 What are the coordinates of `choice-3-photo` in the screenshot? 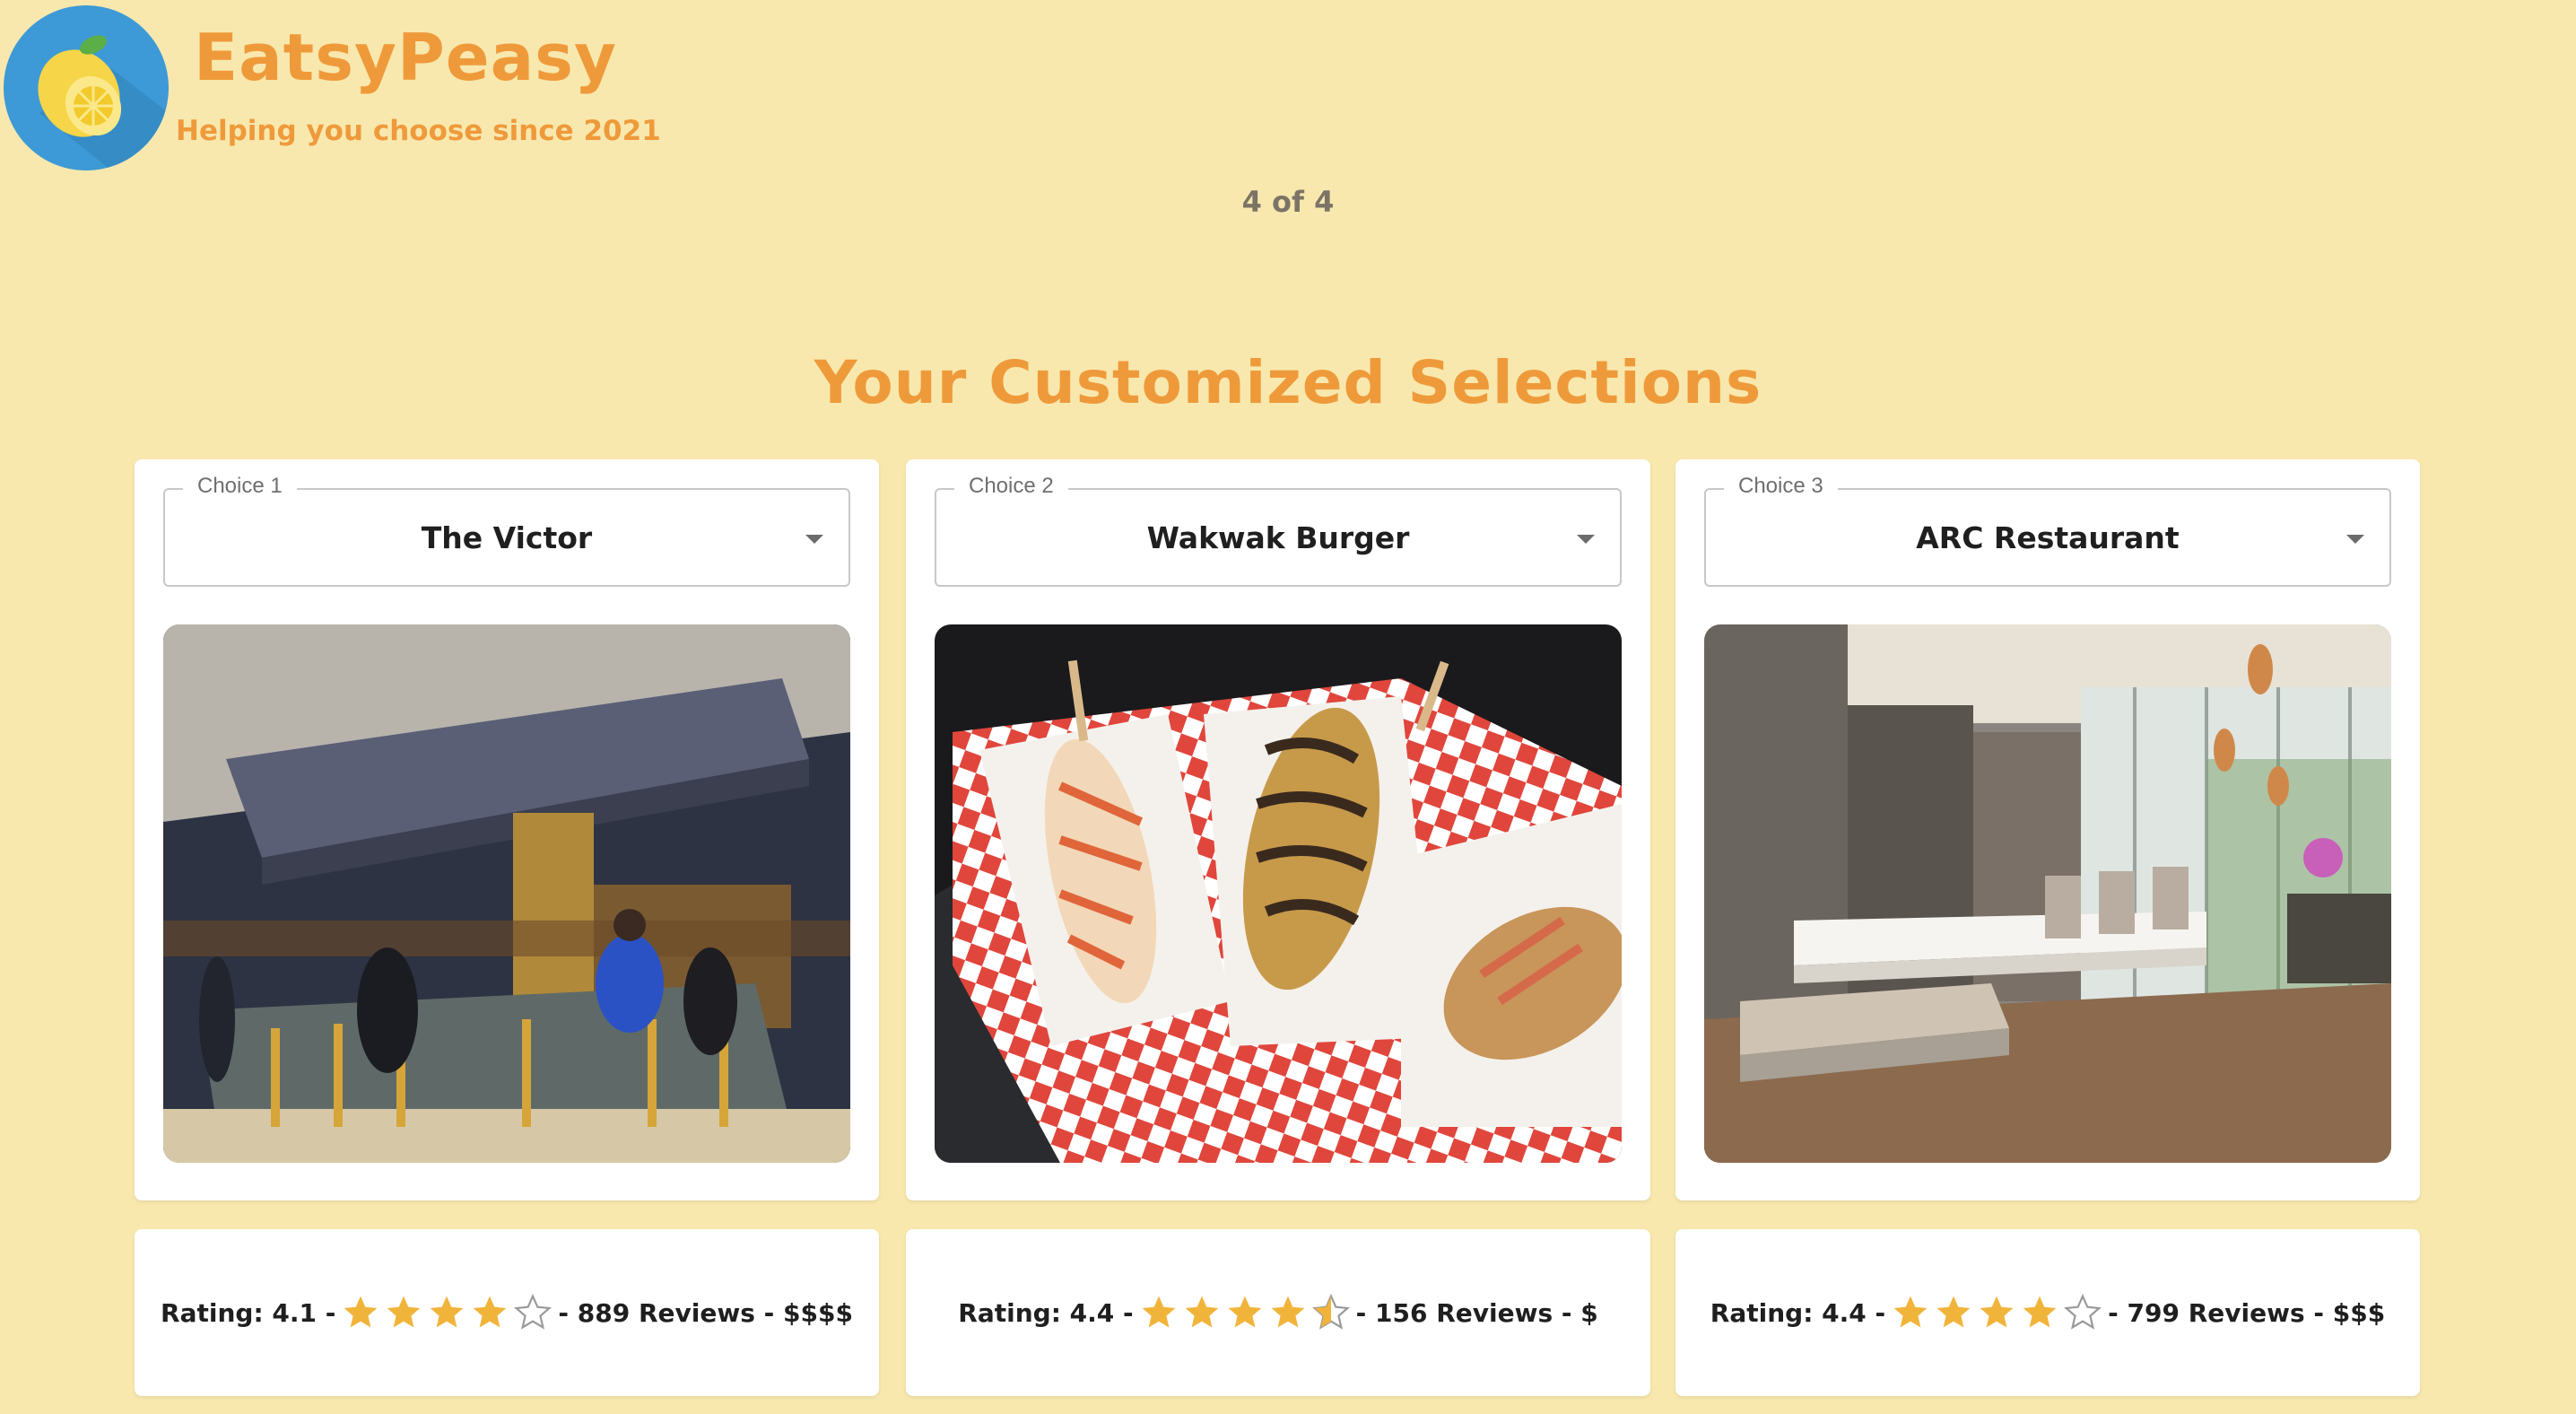 It's located at (2047, 893).